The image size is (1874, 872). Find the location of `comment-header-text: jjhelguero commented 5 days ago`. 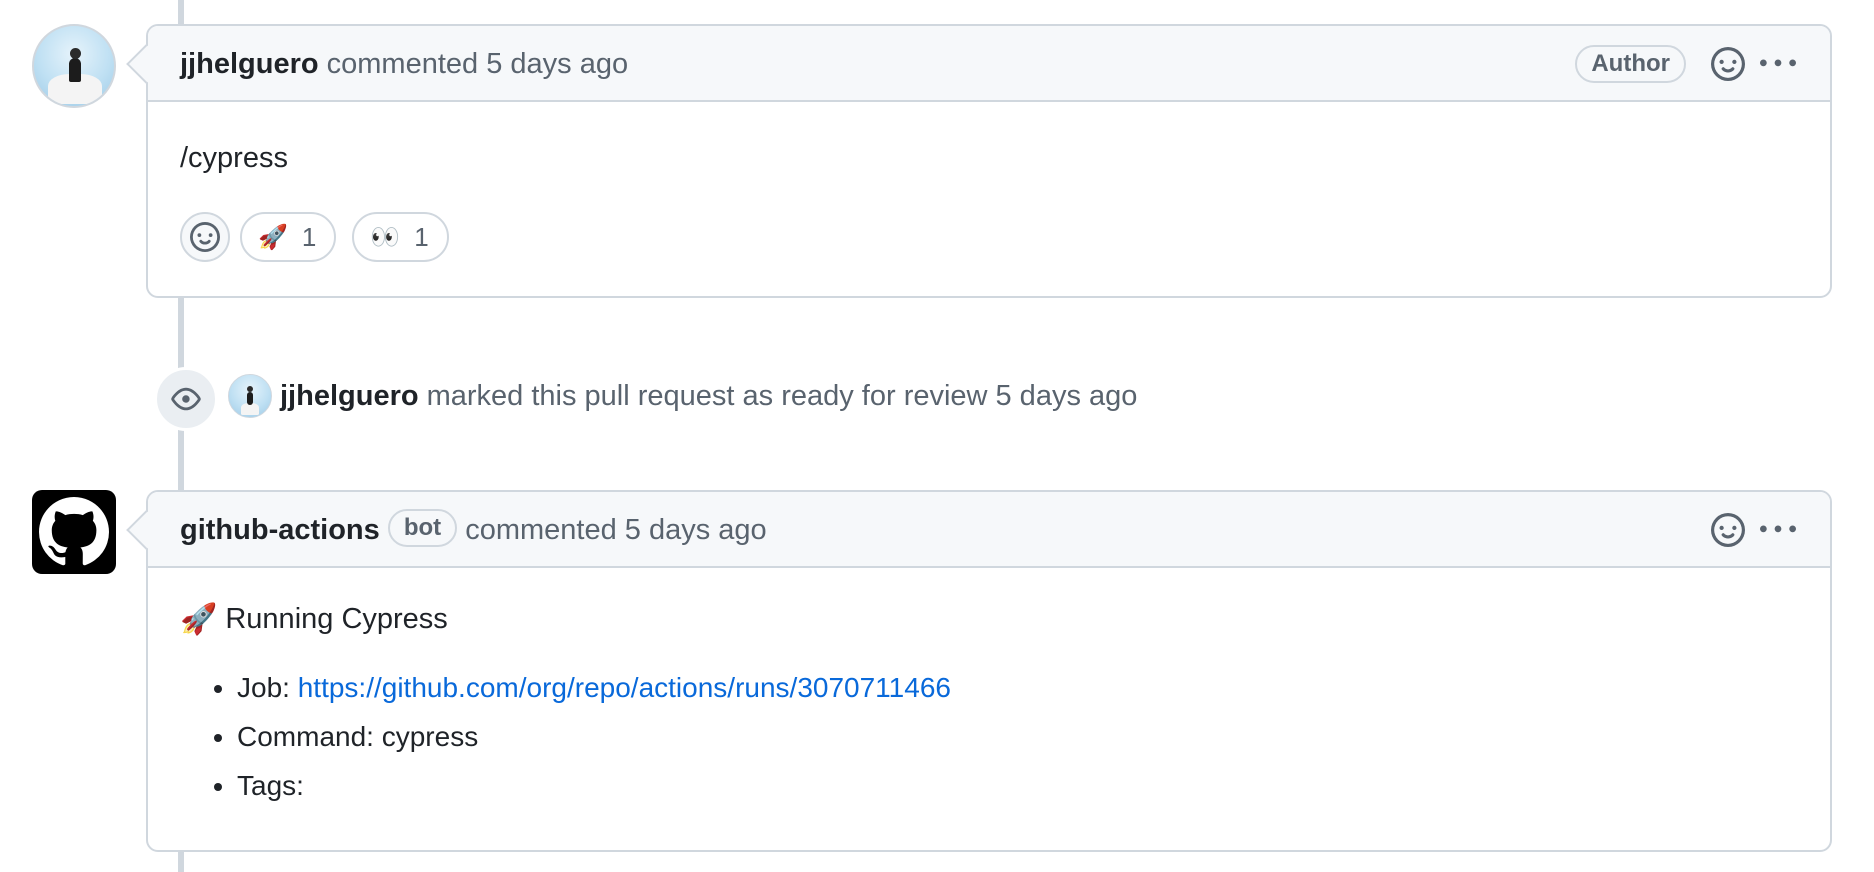

comment-header-text: jjhelguero commented 5 days ago is located at coordinates (404, 64).